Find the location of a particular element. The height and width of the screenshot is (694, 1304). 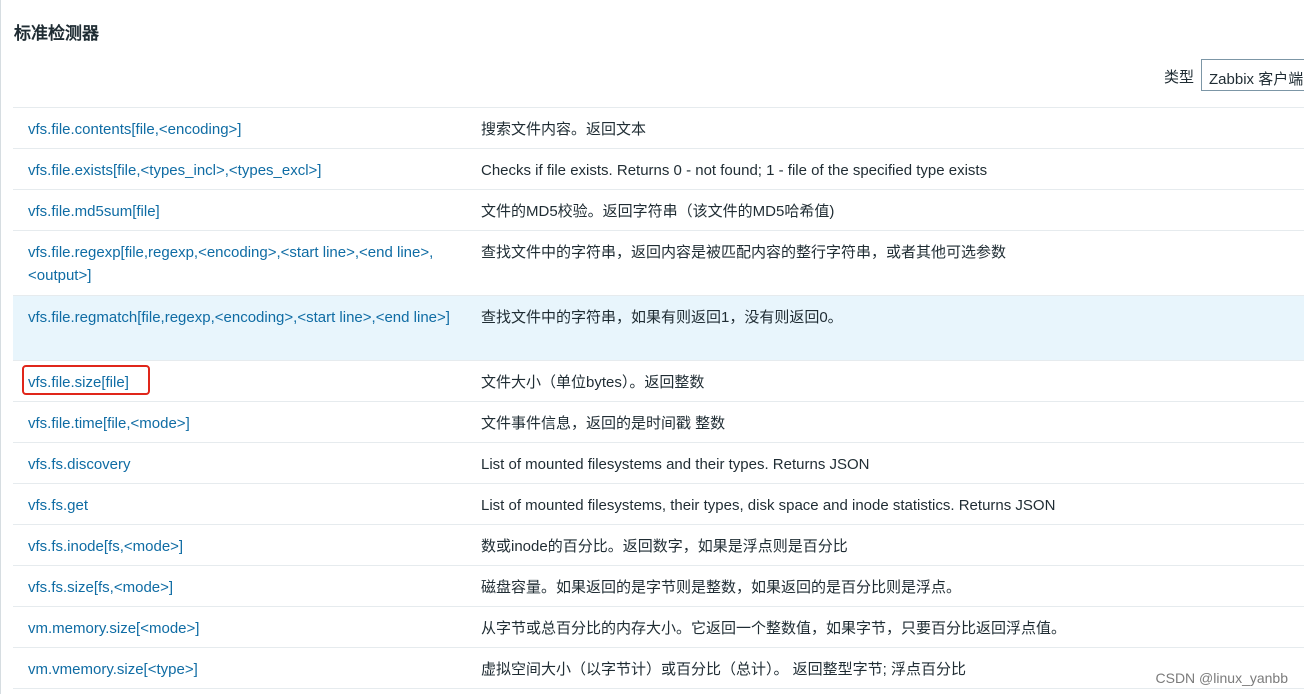

type-filter-label: 类型 is located at coordinates (1179, 77).